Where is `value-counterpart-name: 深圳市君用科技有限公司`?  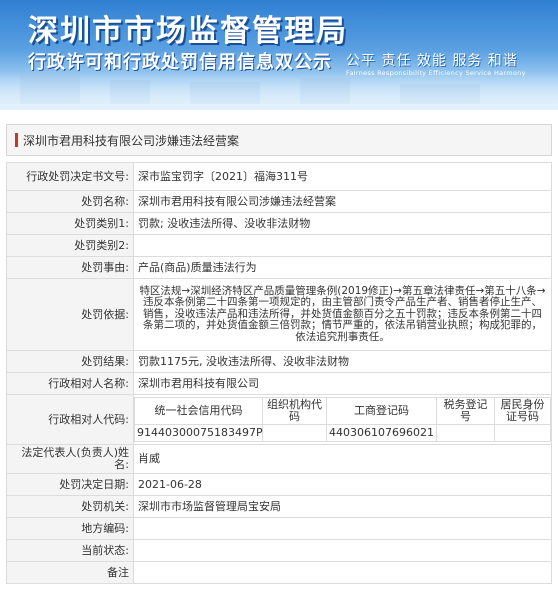
value-counterpart-name: 深圳市君用科技有限公司 is located at coordinates (342, 383).